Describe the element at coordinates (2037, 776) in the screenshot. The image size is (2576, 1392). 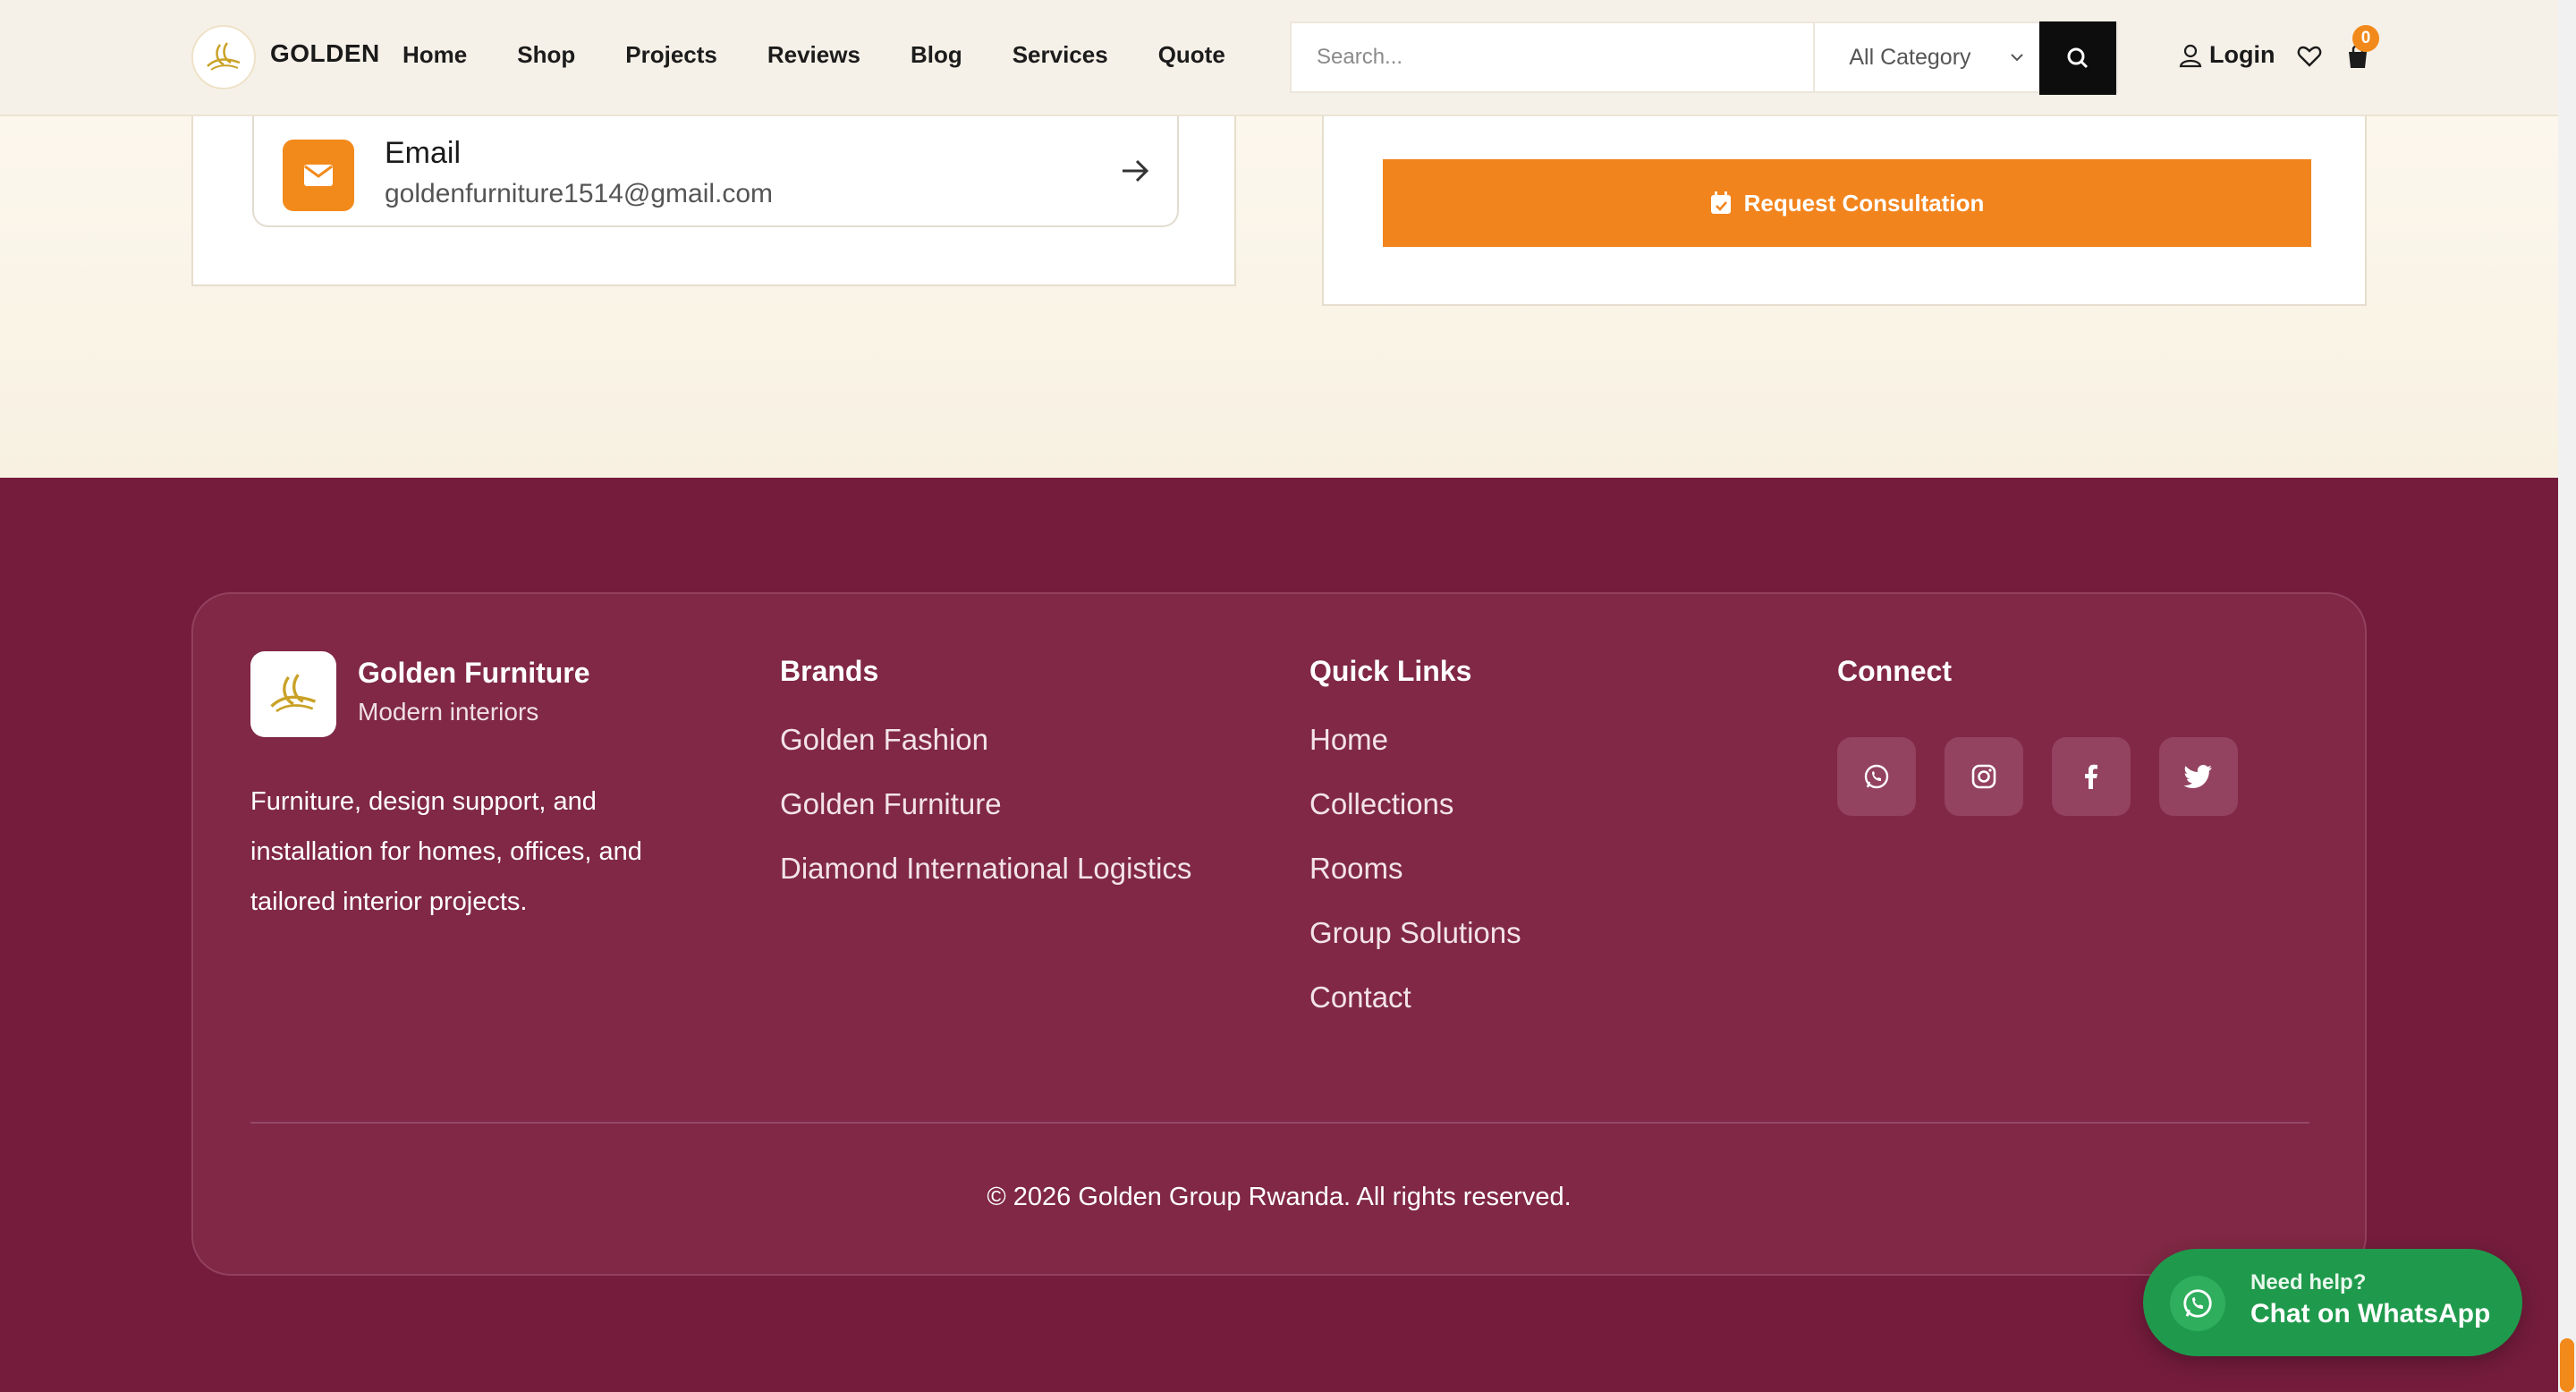
I see `social-links` at that location.